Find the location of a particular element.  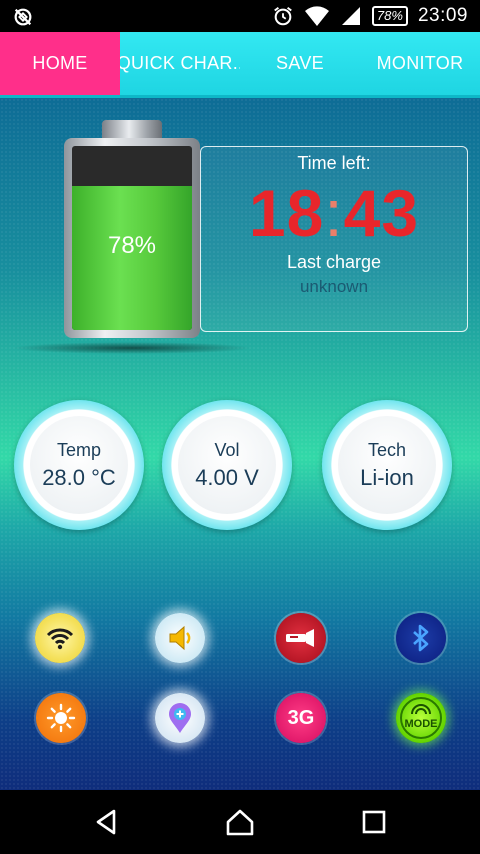

location-pin-icon is located at coordinates (180, 718).